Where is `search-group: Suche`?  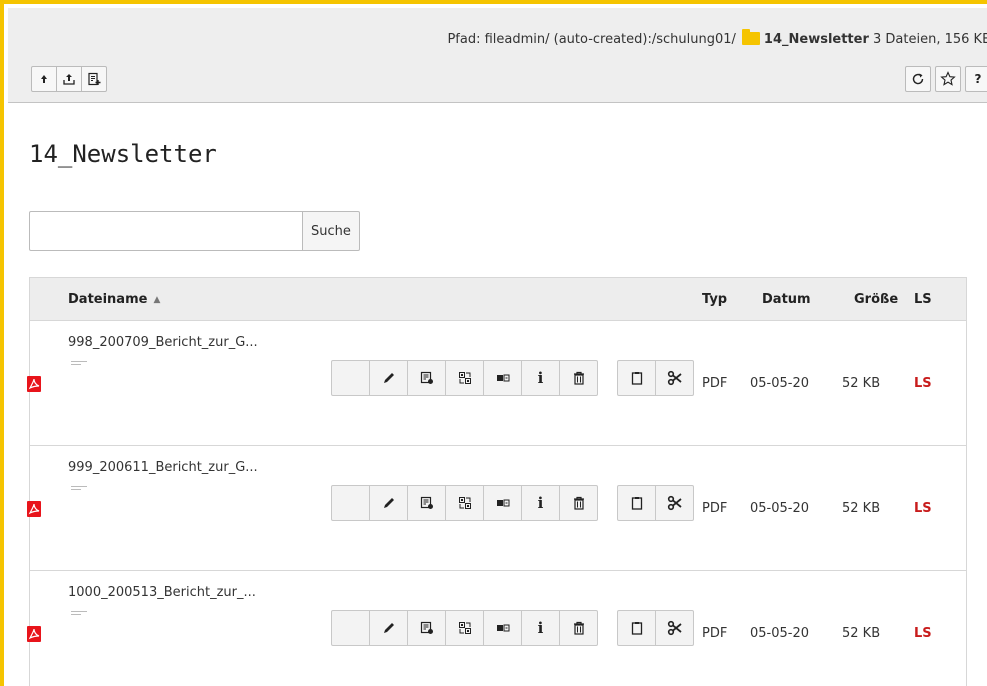
search-group: Suche is located at coordinates (194, 231).